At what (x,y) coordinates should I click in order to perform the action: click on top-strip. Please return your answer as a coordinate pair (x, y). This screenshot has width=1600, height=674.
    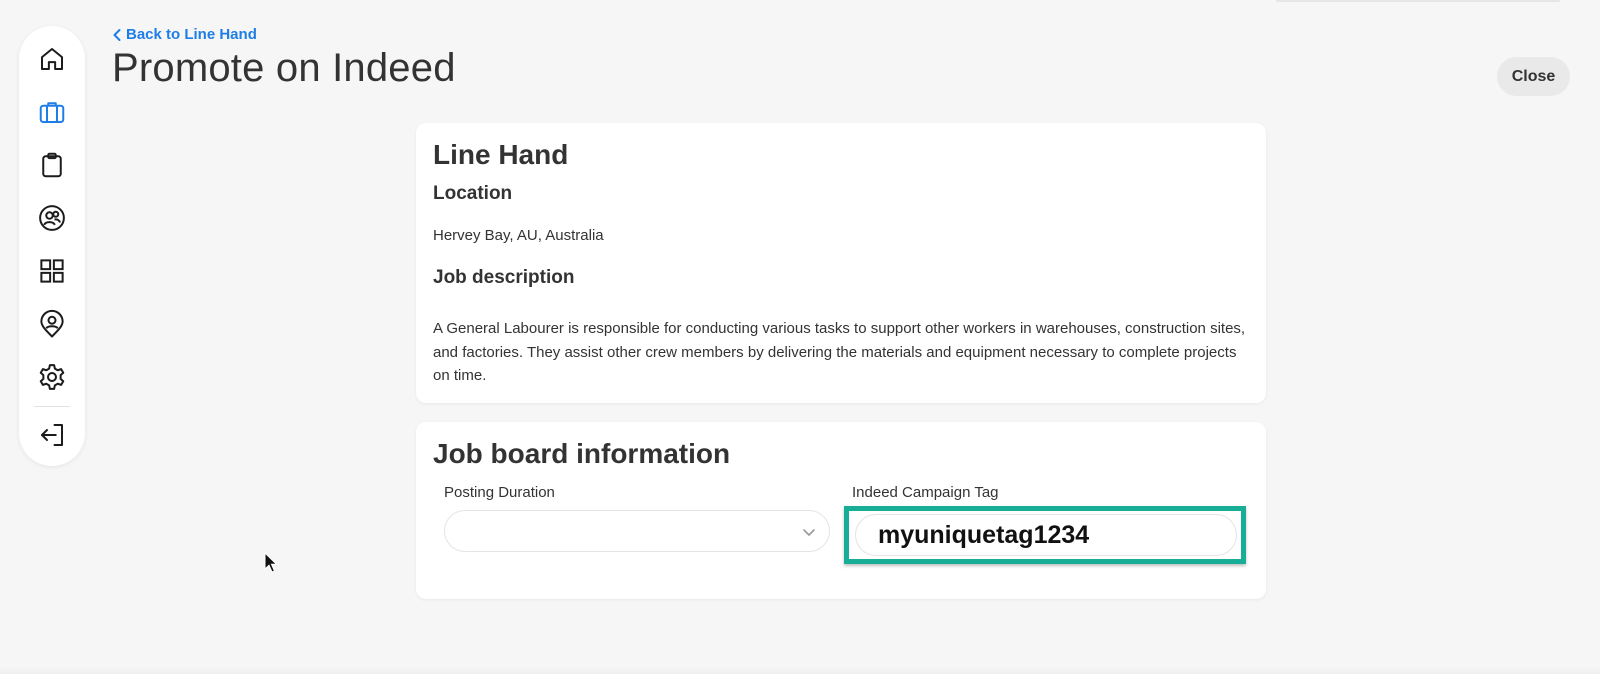
    Looking at the image, I should click on (1418, 1).